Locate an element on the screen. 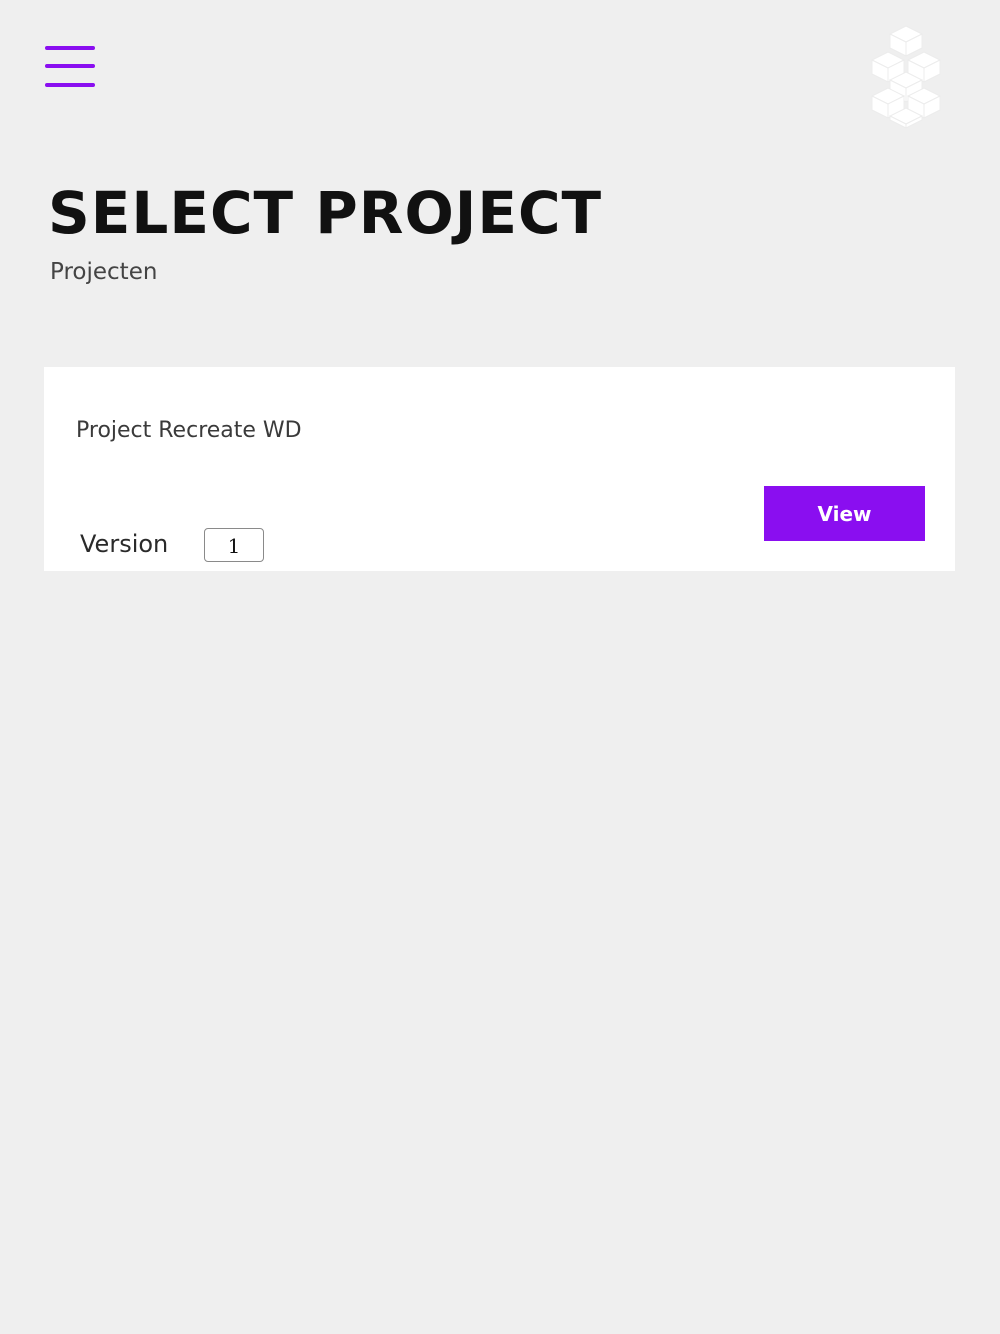 This screenshot has height=1334, width=1000. page-subtitle: Projecten is located at coordinates (104, 272).